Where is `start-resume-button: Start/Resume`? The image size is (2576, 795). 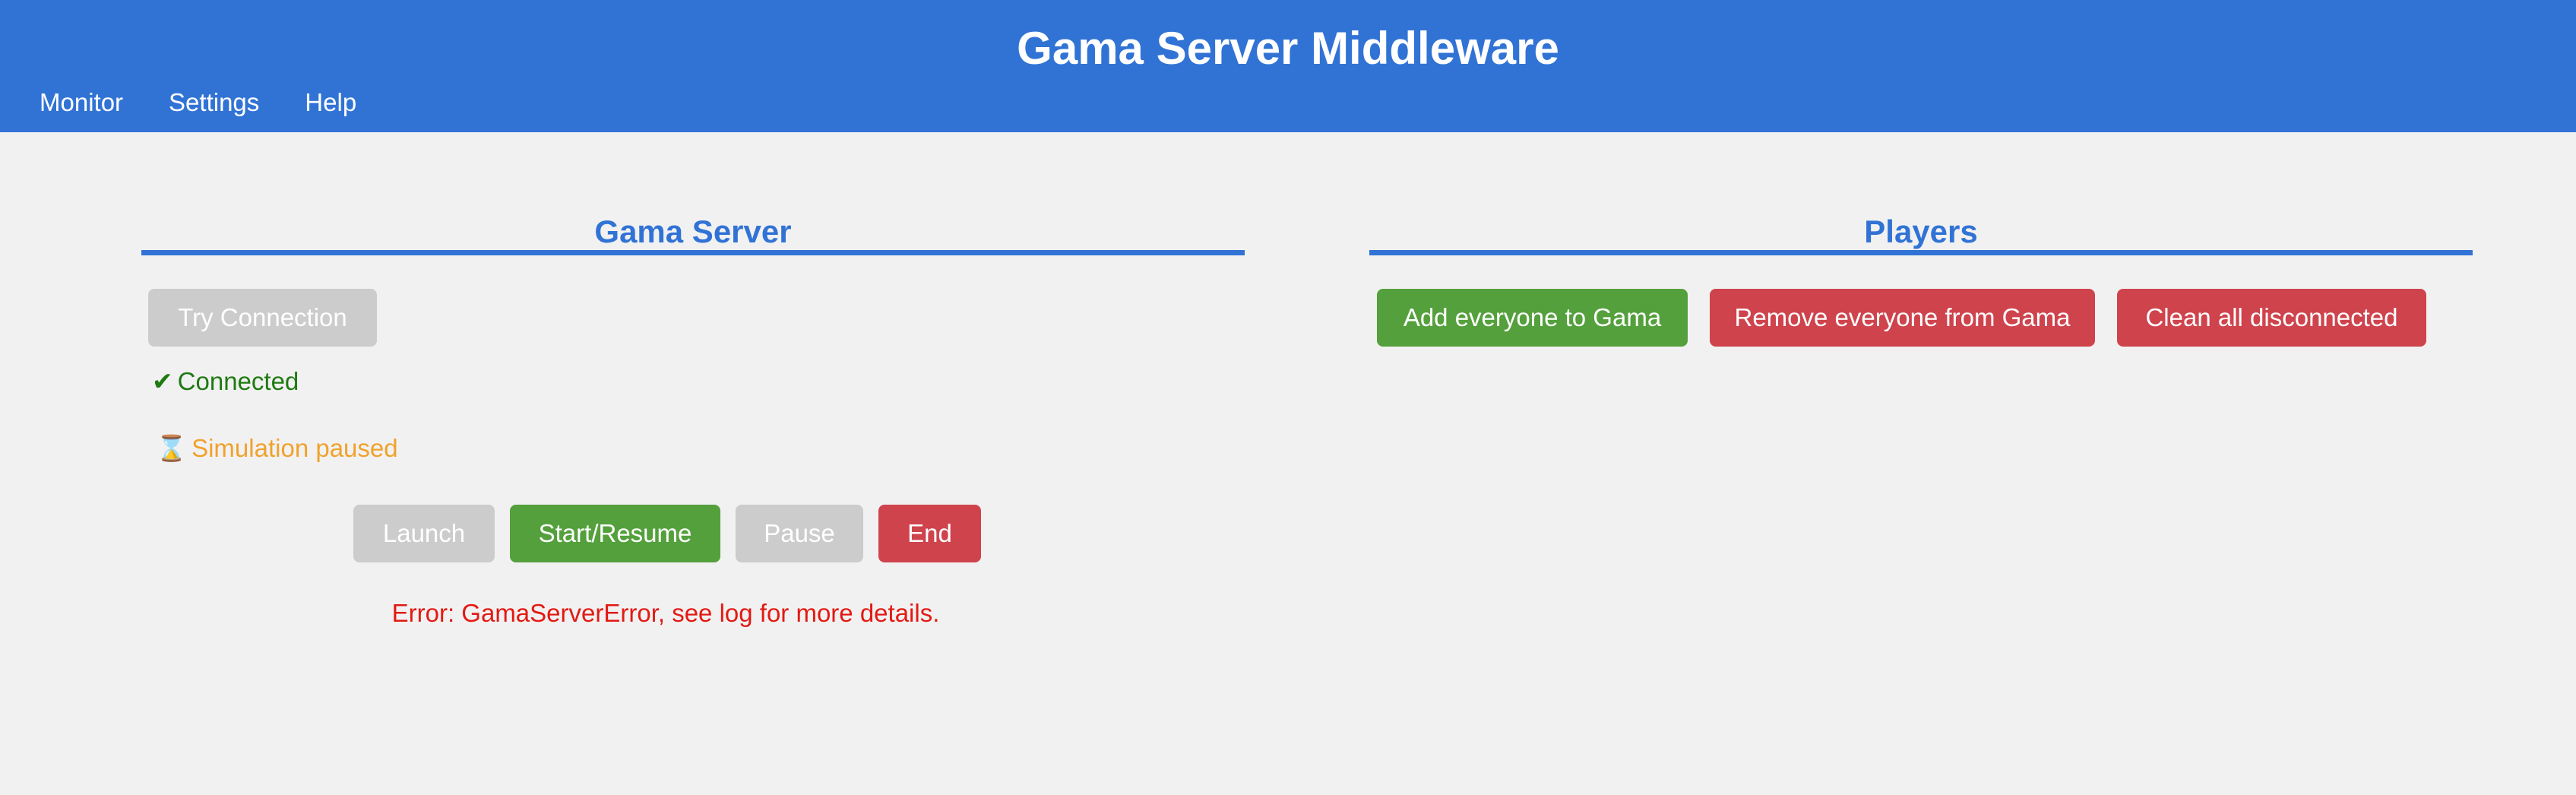
start-resume-button: Start/Resume is located at coordinates (615, 533).